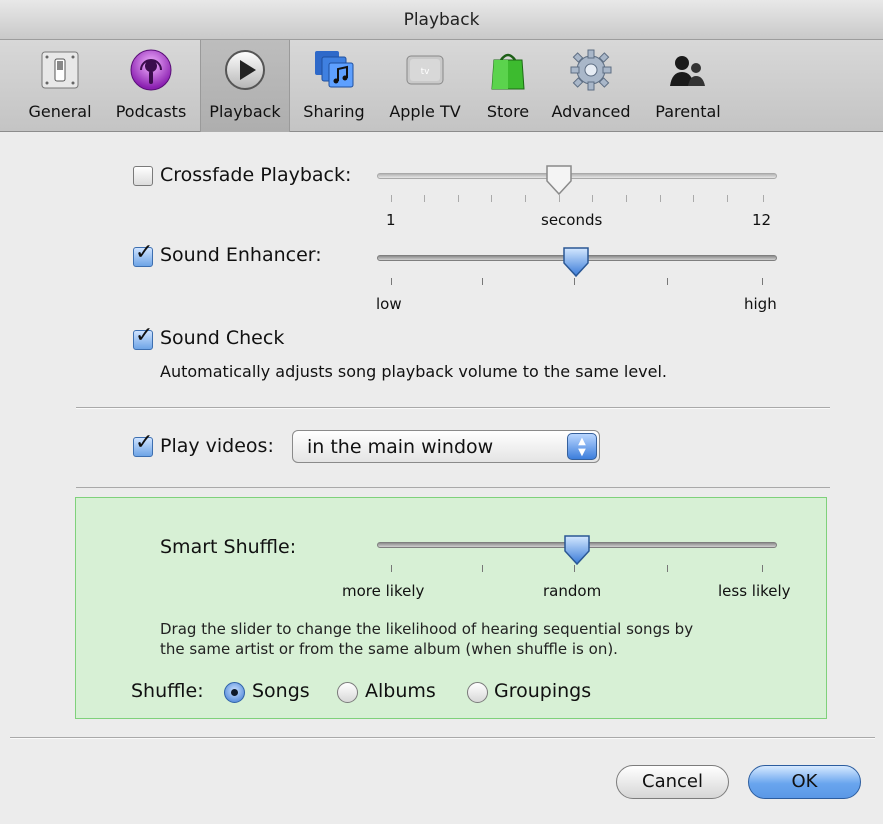  What do you see at coordinates (334, 111) in the screenshot?
I see `tab-sharing-label: Sharing` at bounding box center [334, 111].